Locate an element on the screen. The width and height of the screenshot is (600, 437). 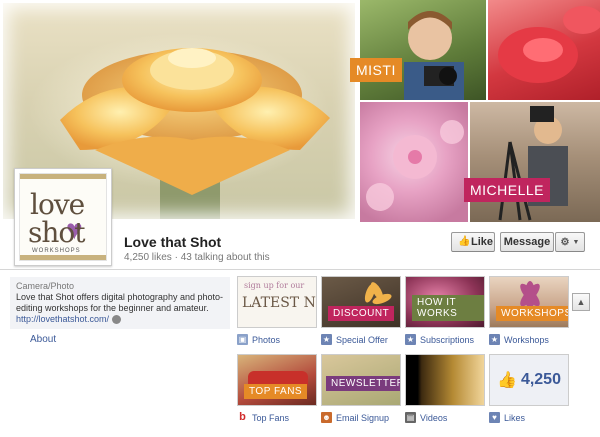
misti-photo is located at coordinates (423, 50).